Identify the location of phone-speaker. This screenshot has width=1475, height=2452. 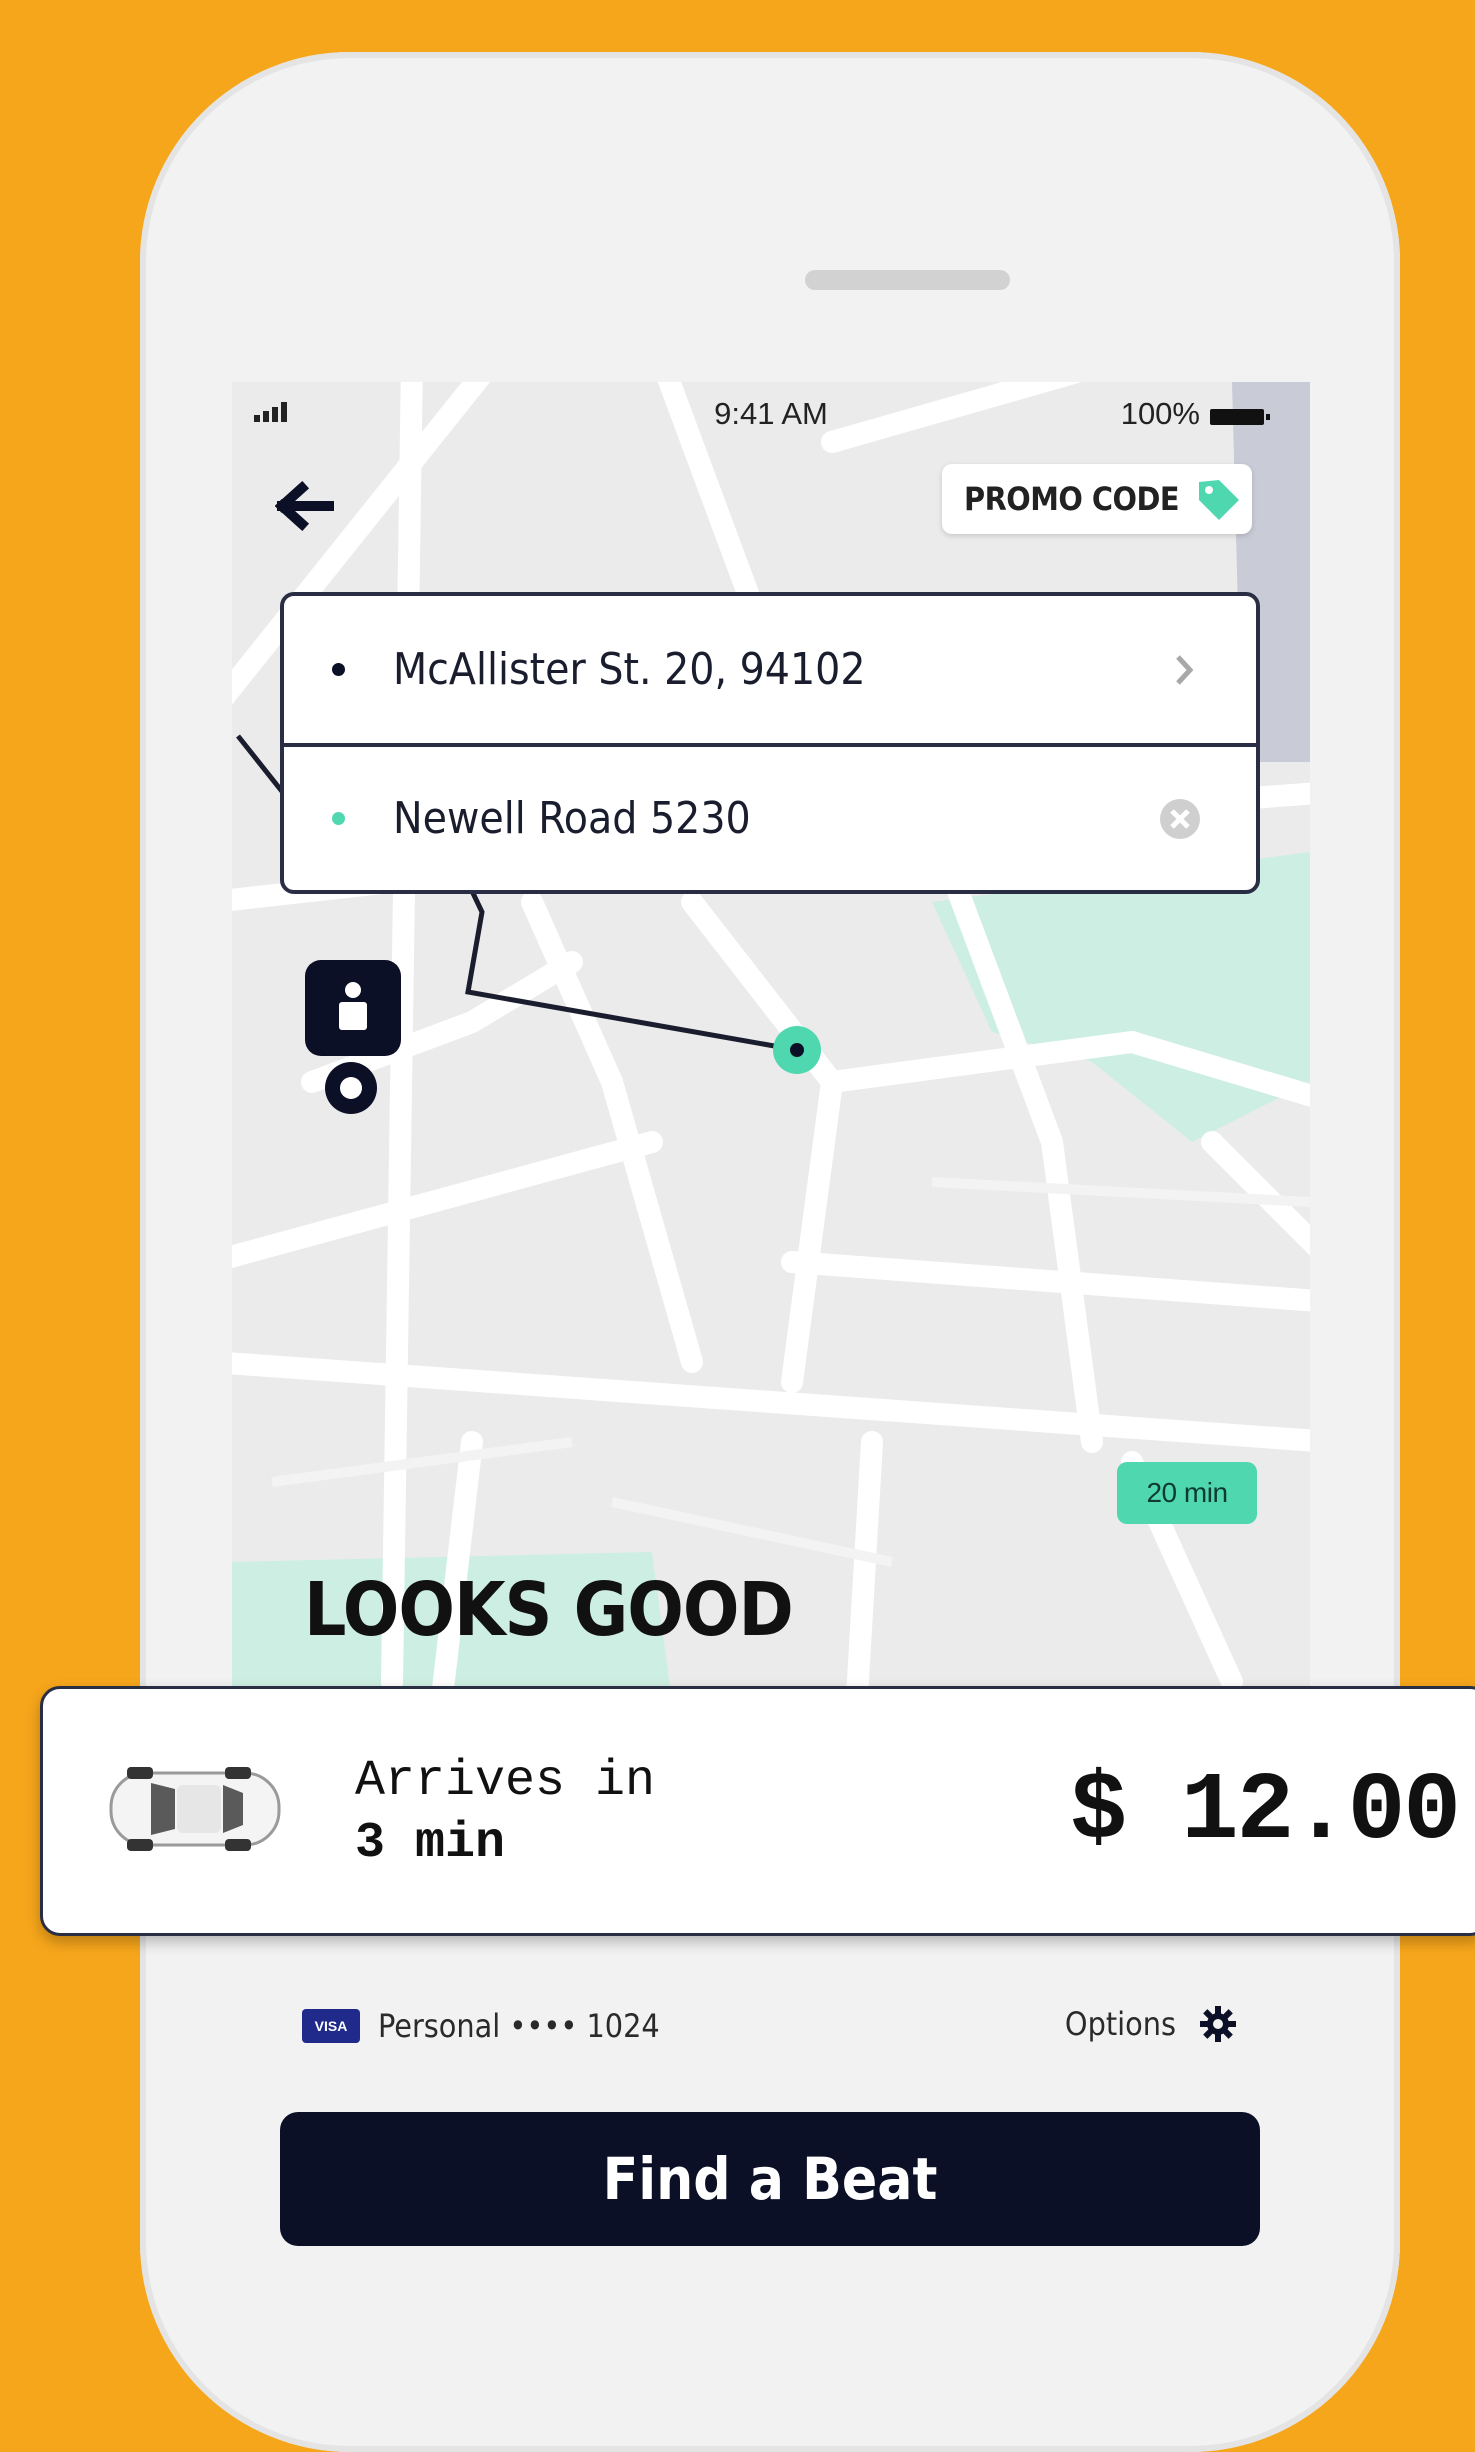
(907, 280).